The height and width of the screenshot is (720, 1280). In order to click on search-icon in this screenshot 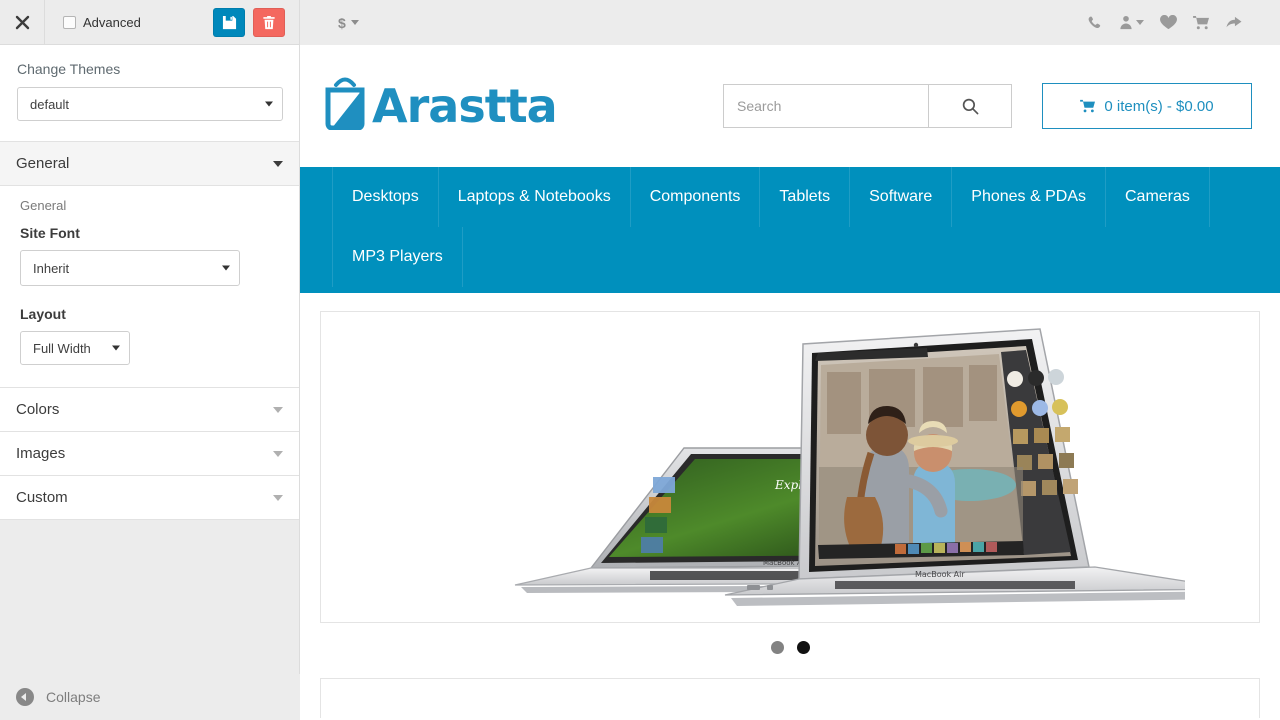, I will do `click(970, 106)`.